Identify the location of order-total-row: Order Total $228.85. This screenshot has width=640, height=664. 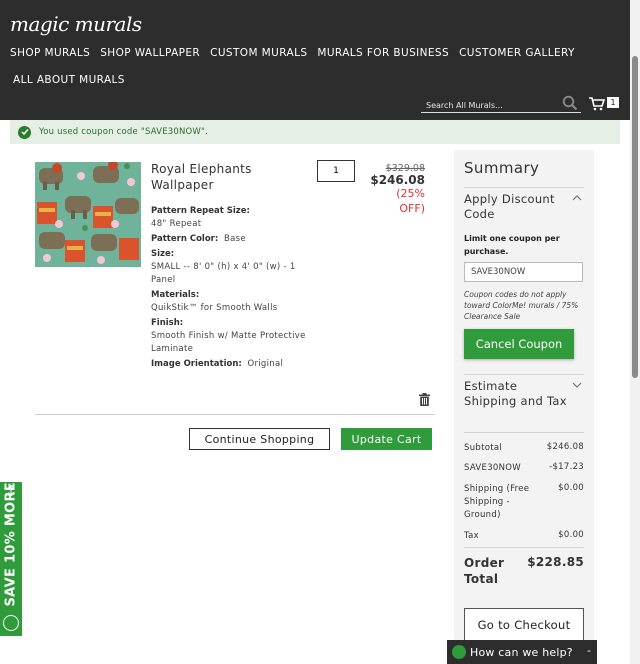
(524, 571).